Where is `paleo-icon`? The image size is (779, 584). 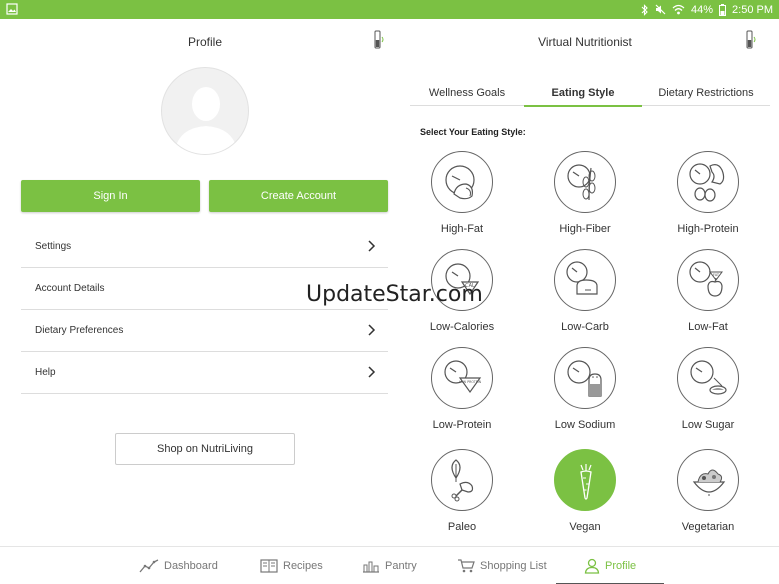 paleo-icon is located at coordinates (462, 480).